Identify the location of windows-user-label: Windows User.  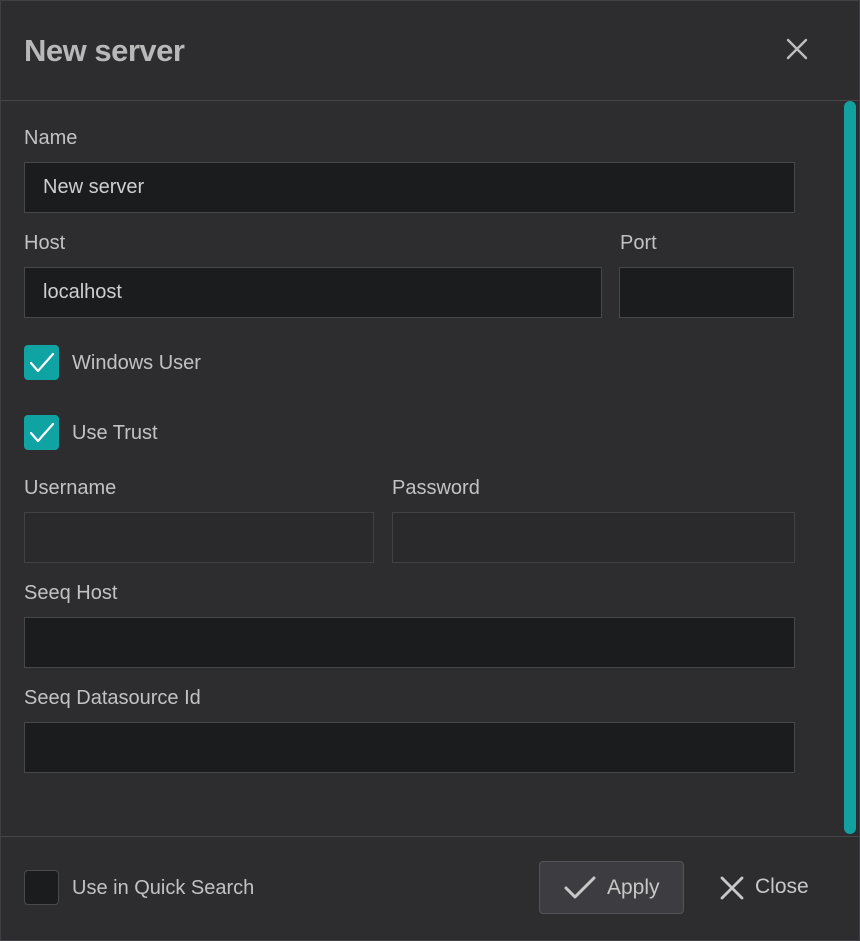
(136, 363).